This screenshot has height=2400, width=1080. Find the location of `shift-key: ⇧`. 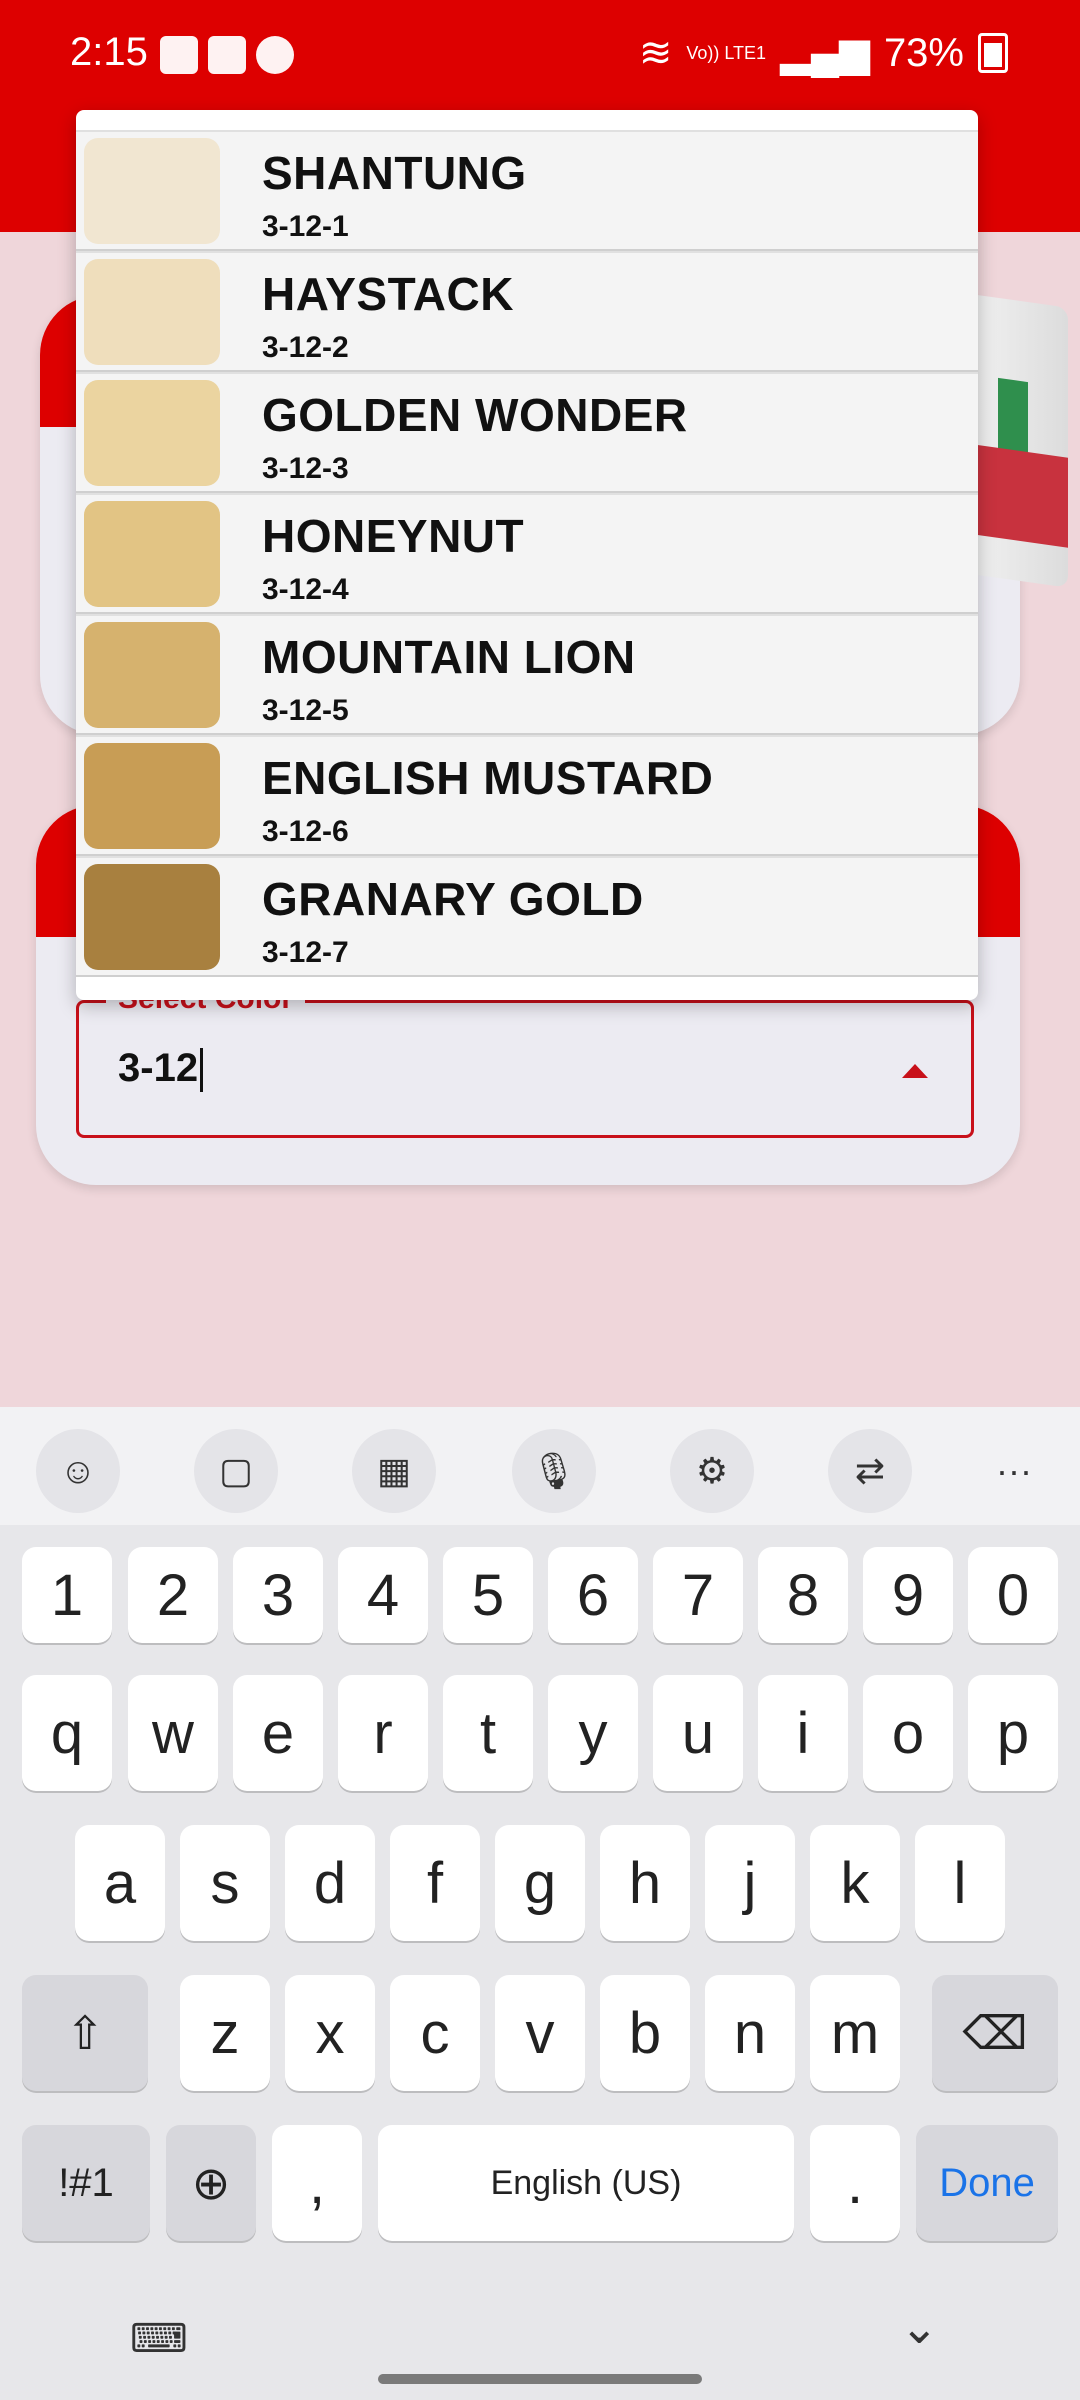

shift-key: ⇧ is located at coordinates (85, 2033).